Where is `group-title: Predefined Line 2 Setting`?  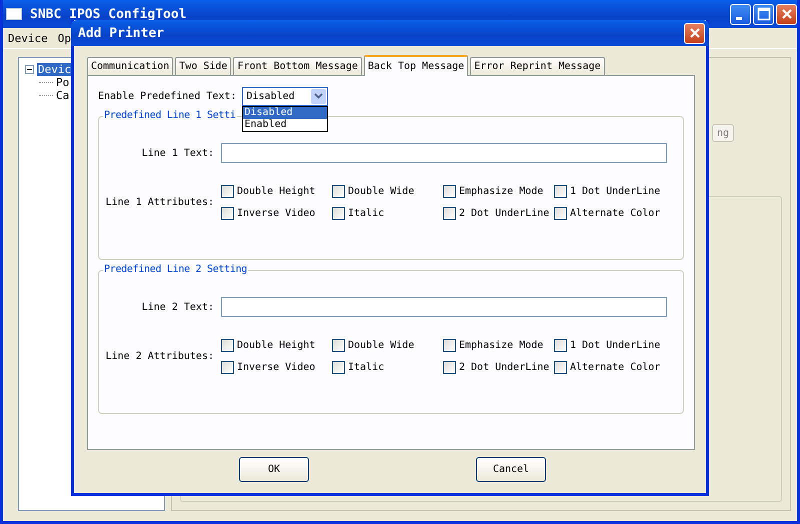
group-title: Predefined Line 2 Setting is located at coordinates (175, 269).